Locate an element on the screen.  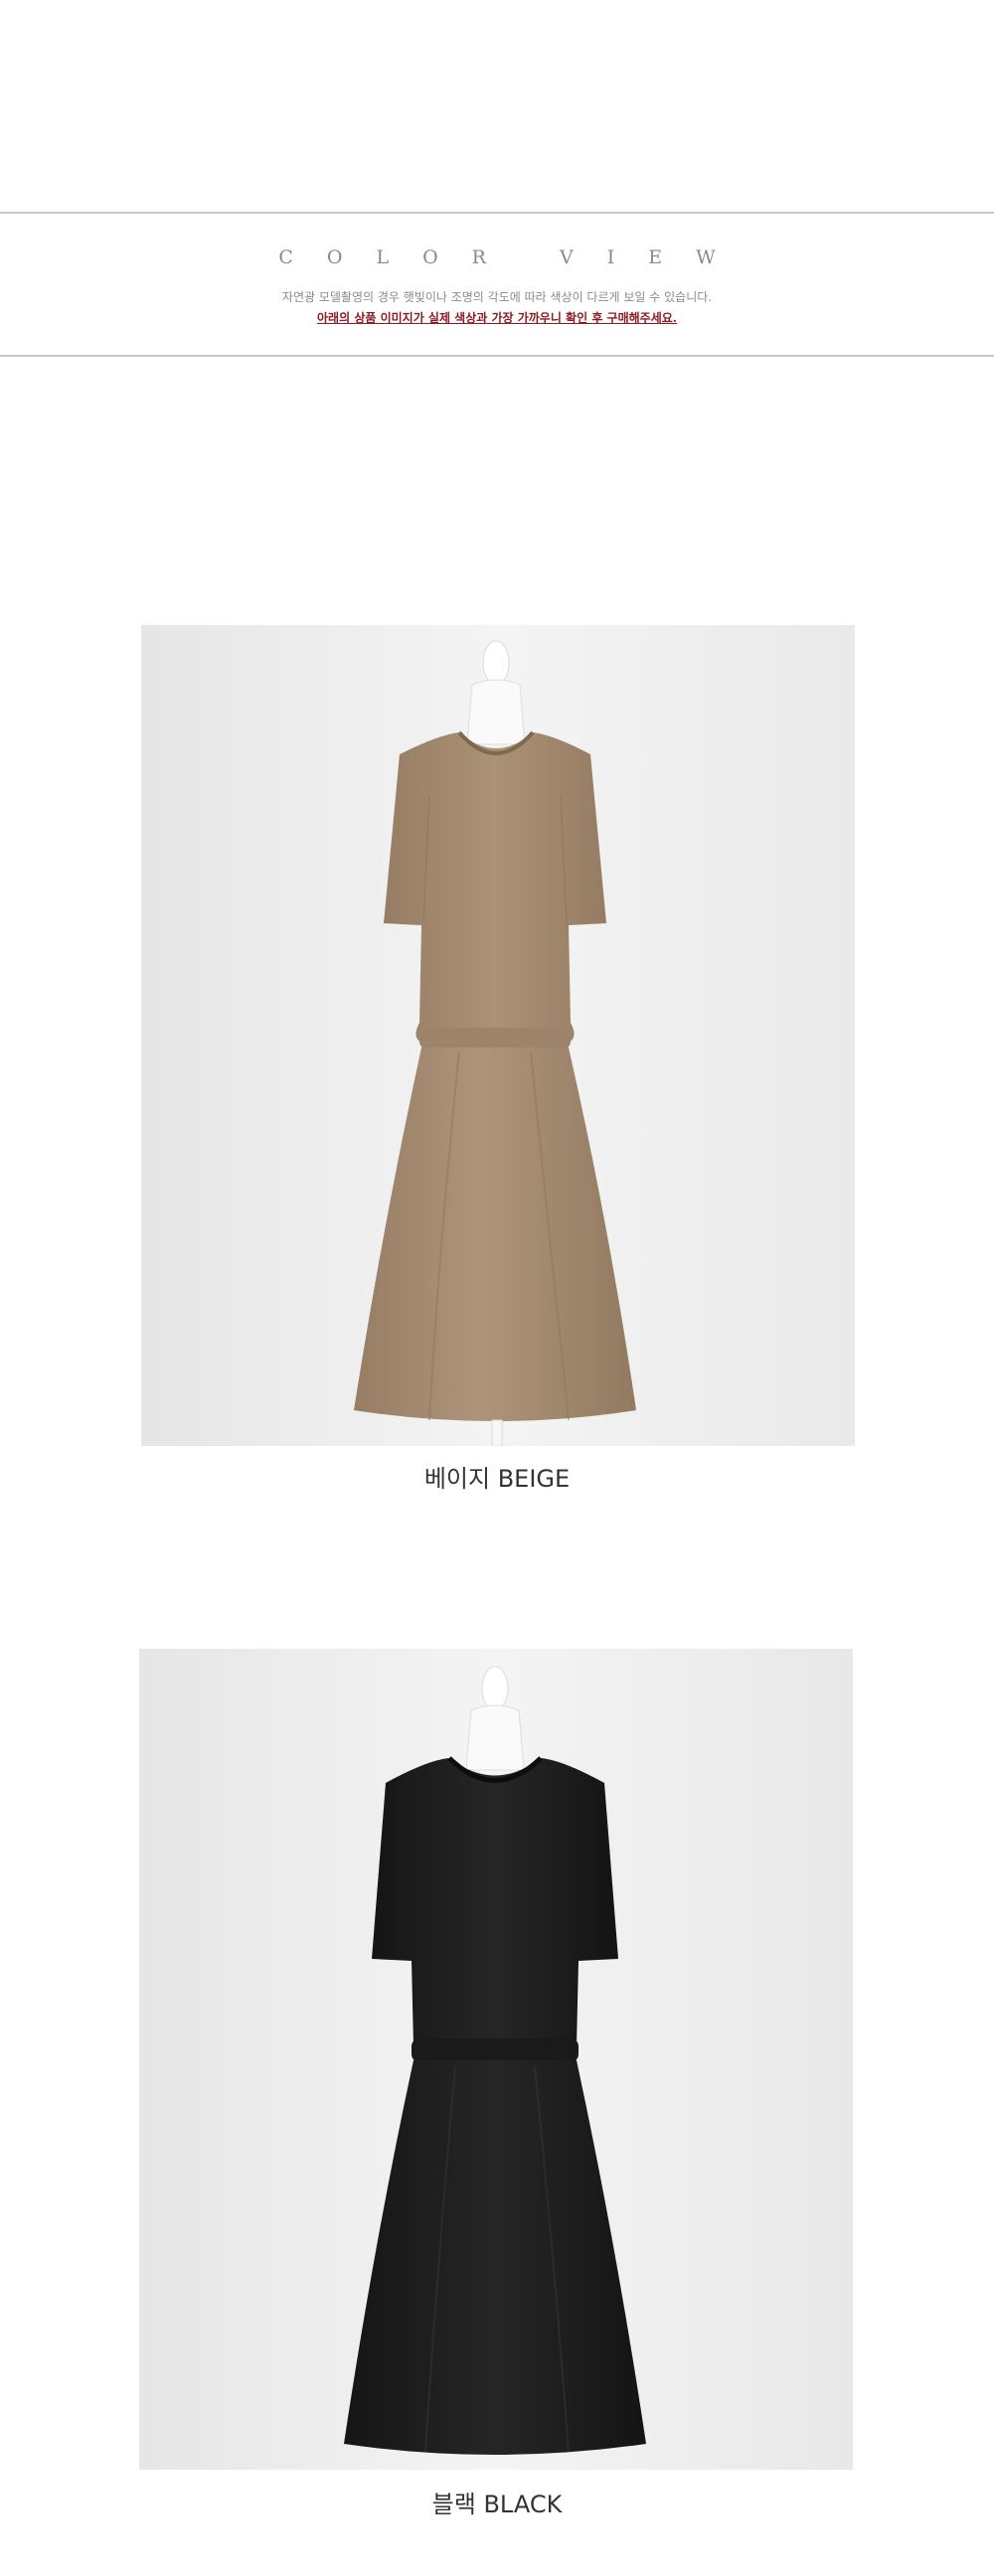
bottom-divider is located at coordinates (497, 356).